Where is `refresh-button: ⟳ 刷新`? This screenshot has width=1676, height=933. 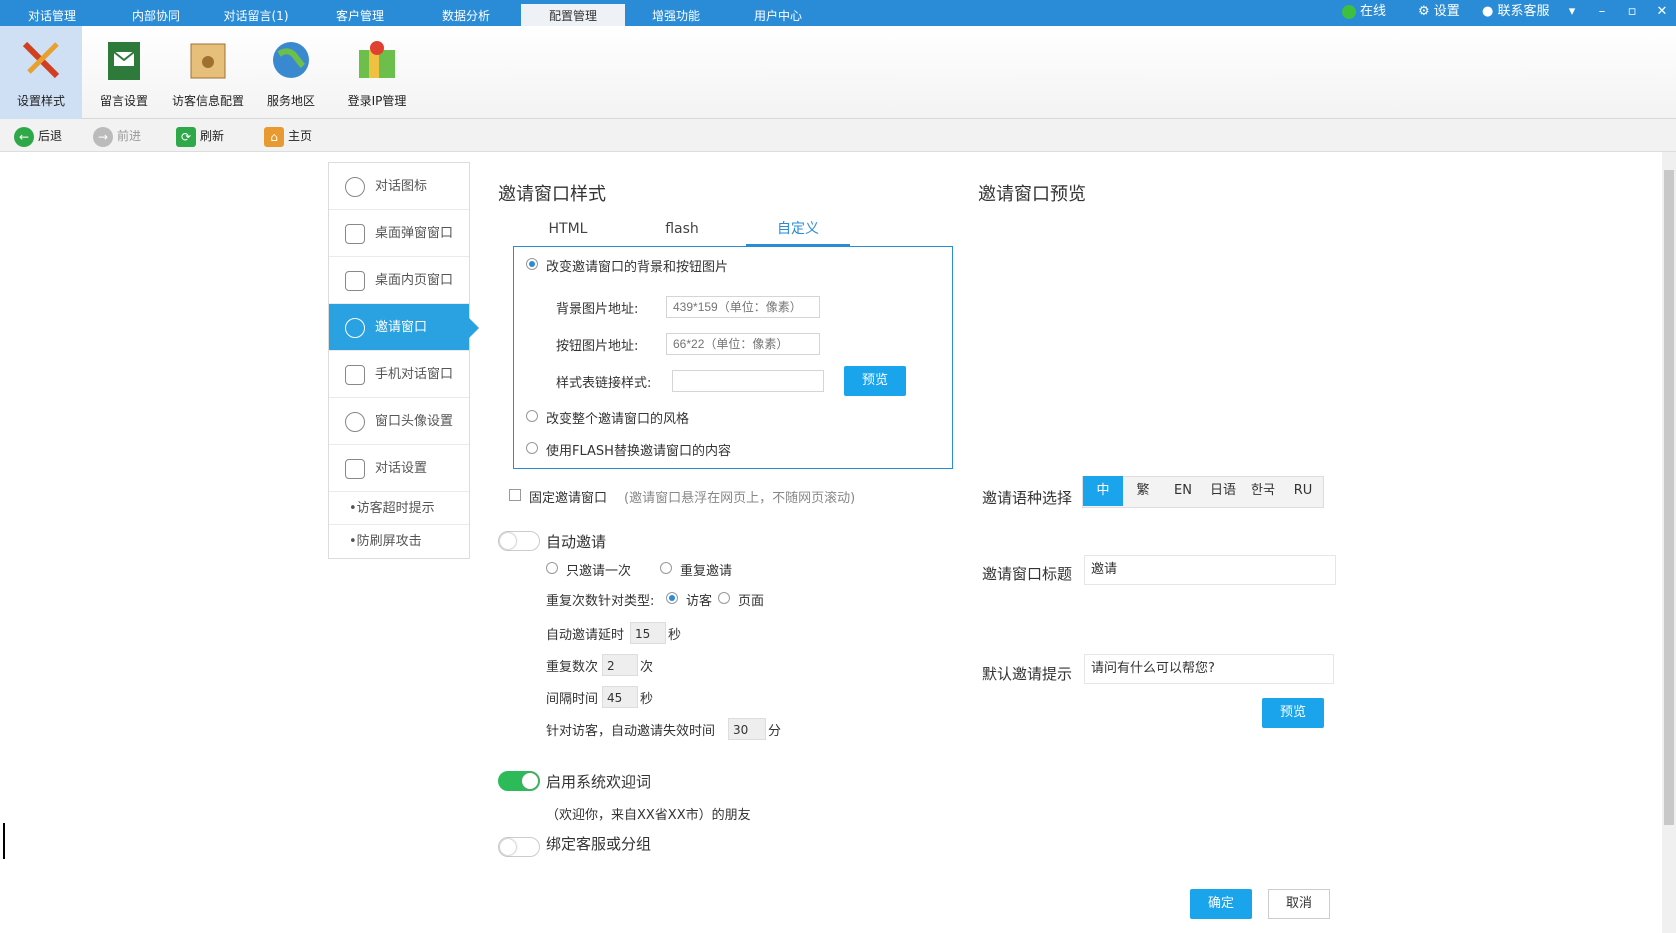
refresh-button: ⟳ 刷新 is located at coordinates (200, 136).